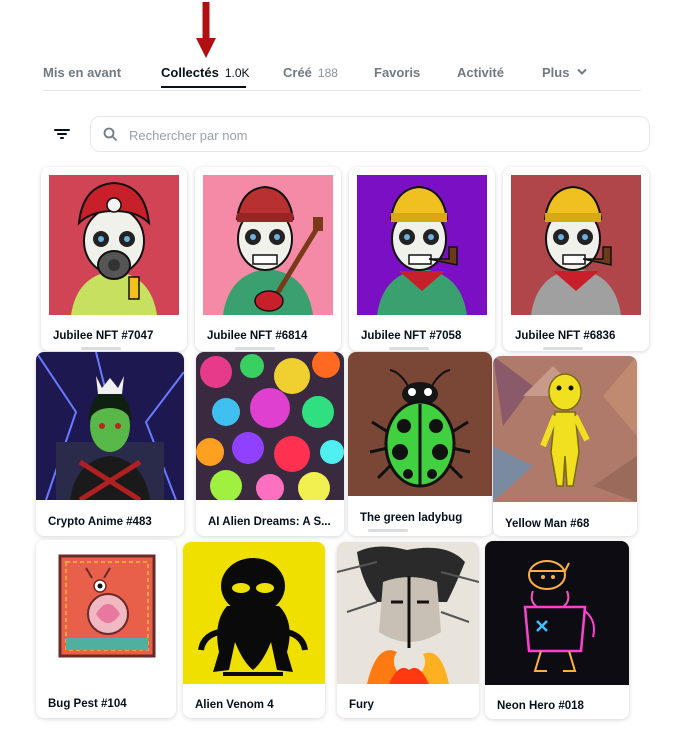 The height and width of the screenshot is (729, 683). What do you see at coordinates (234, 705) in the screenshot?
I see `nft-card-name: Alien Venom 4` at bounding box center [234, 705].